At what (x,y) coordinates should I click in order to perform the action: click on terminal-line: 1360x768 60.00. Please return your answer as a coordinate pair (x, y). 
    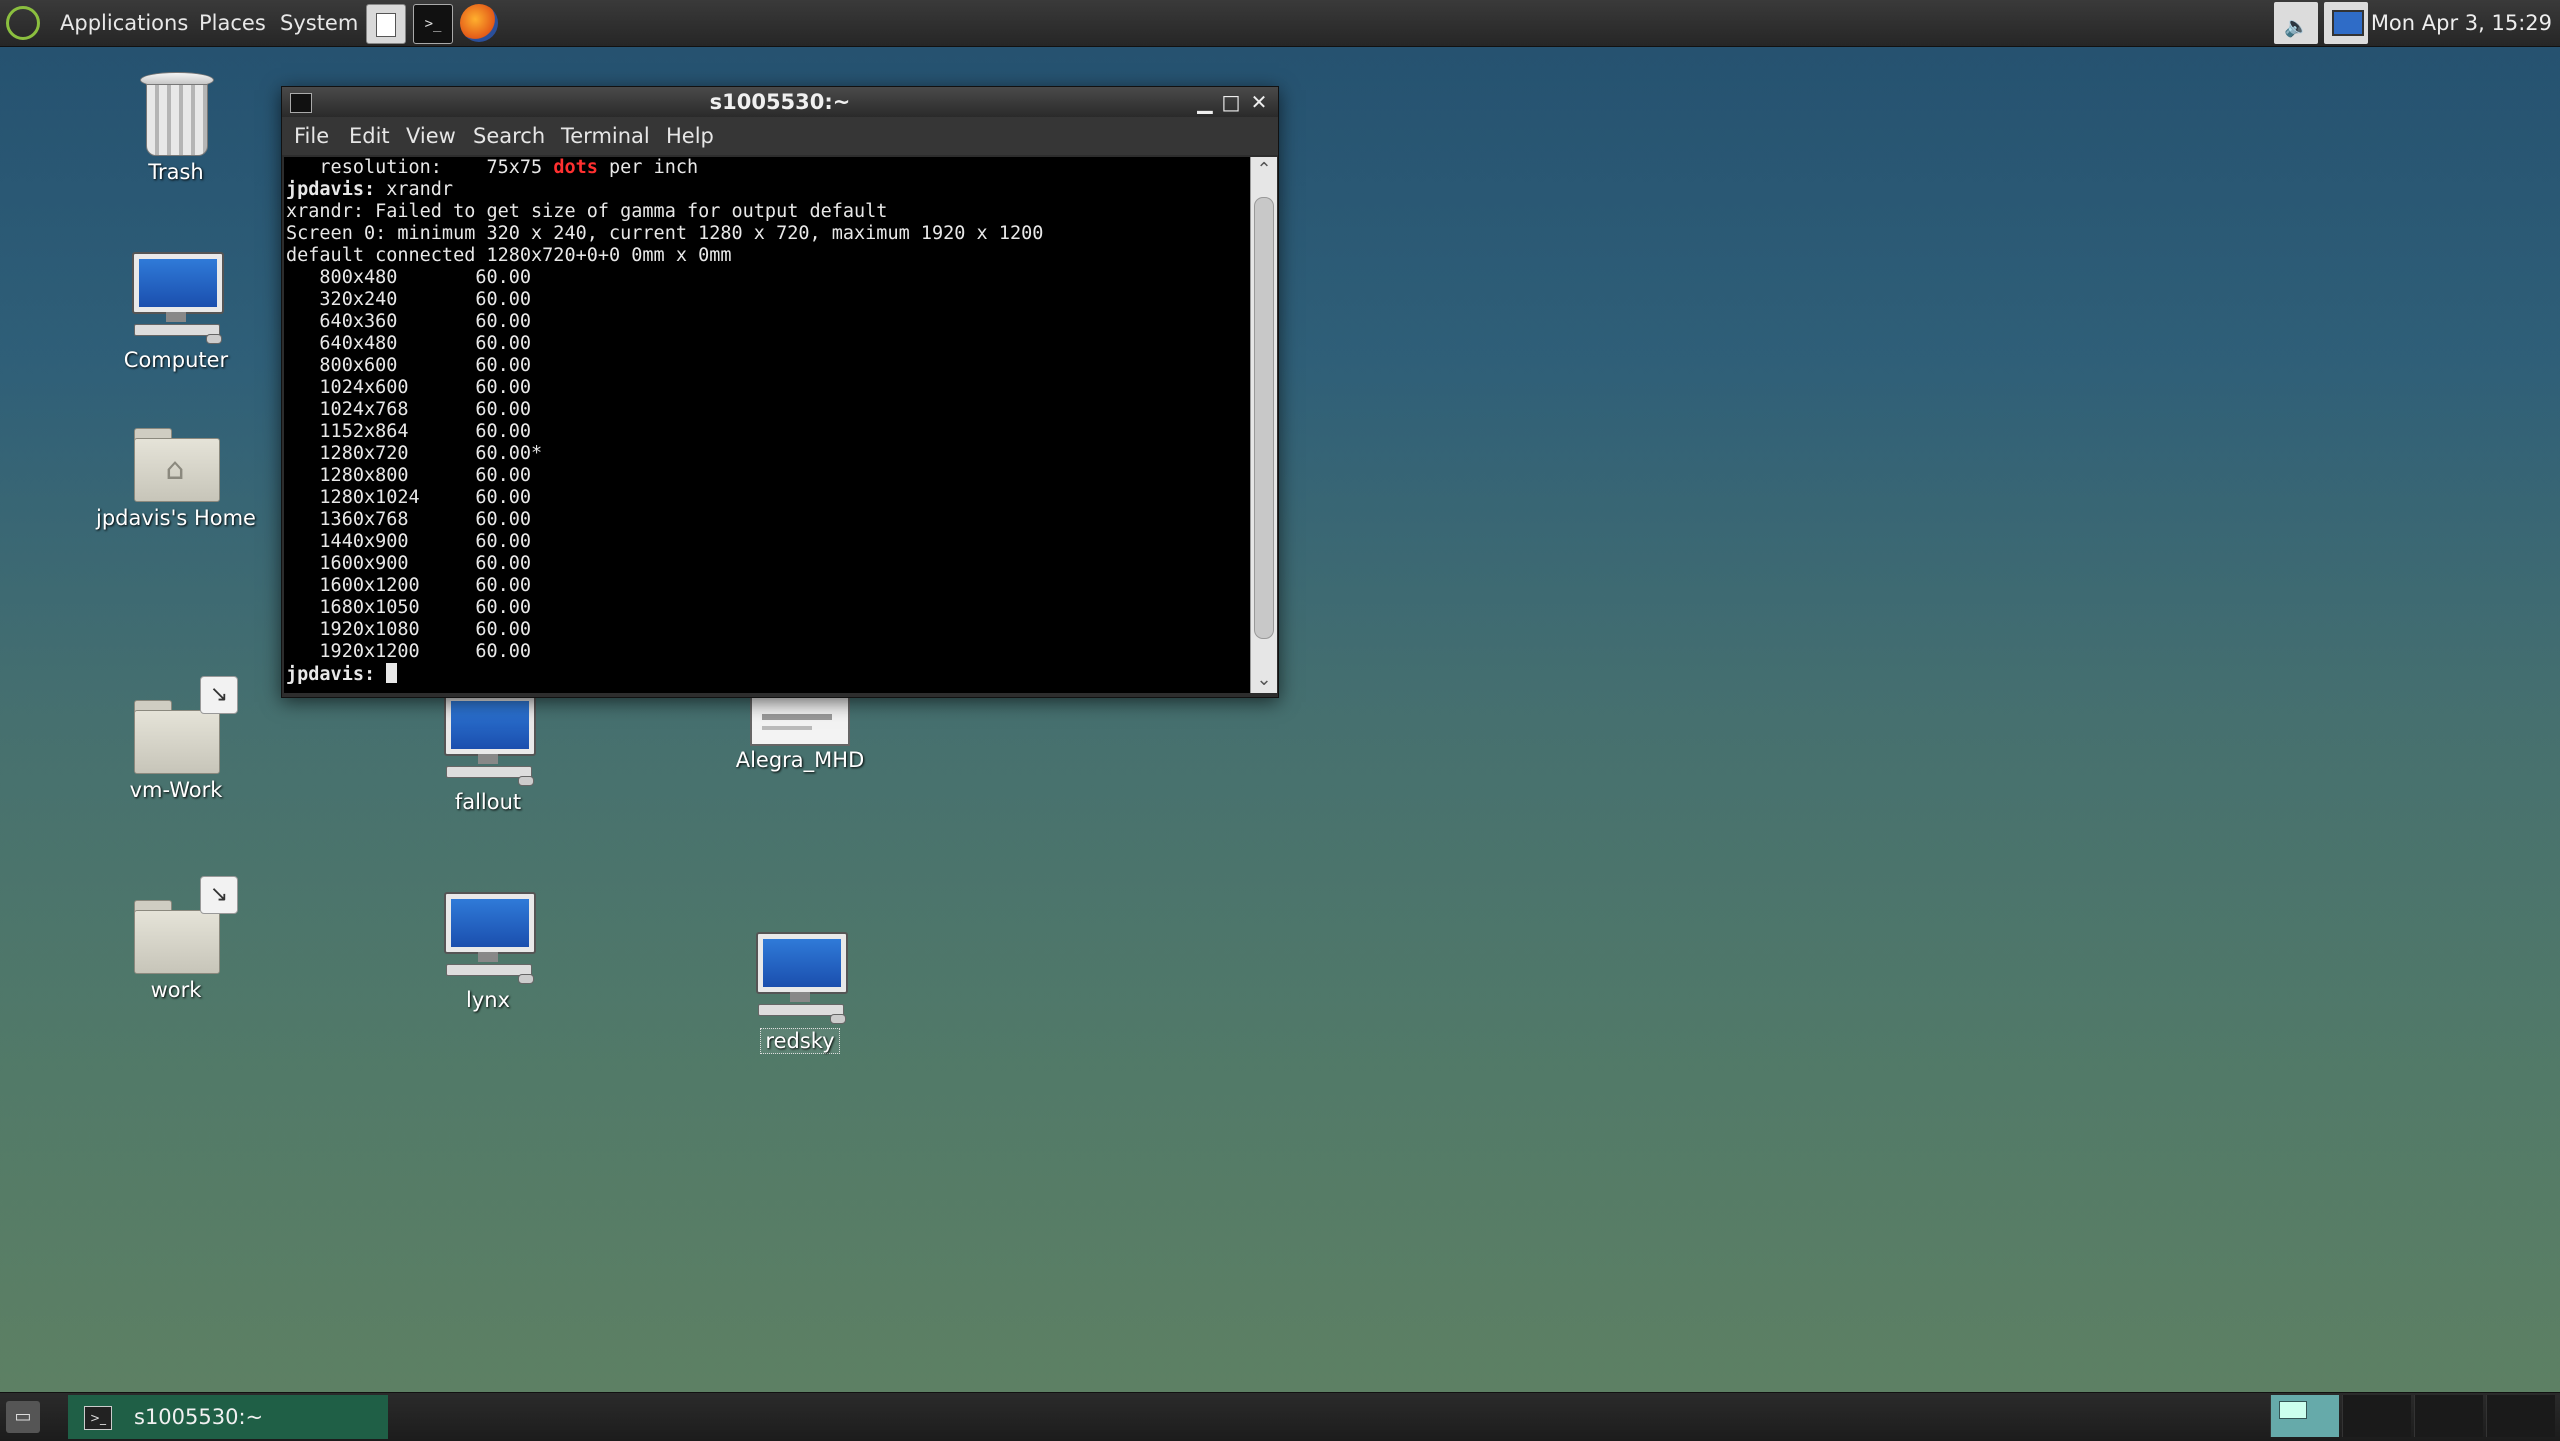
    Looking at the image, I should click on (409, 519).